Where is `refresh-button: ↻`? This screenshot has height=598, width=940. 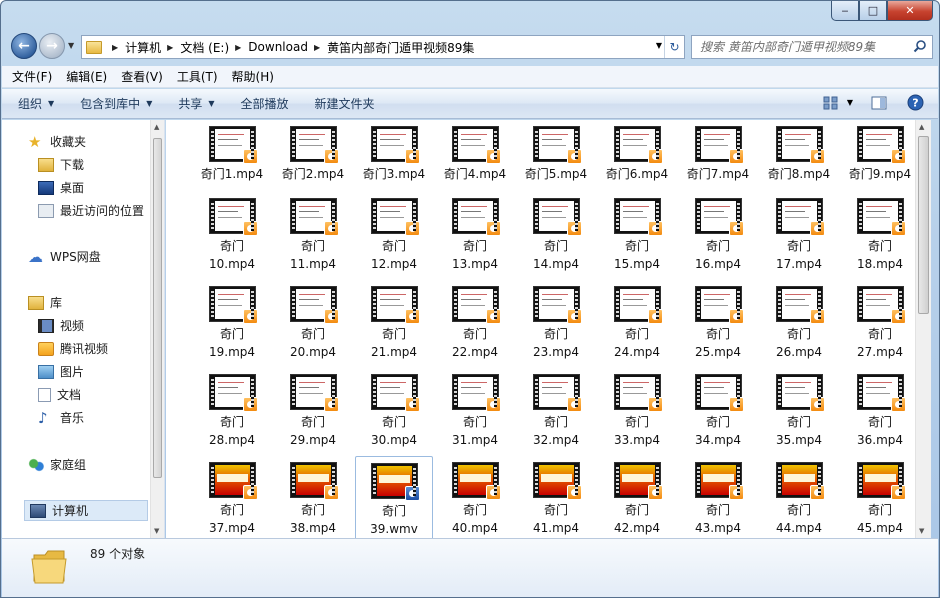
refresh-button: ↻ is located at coordinates (674, 47).